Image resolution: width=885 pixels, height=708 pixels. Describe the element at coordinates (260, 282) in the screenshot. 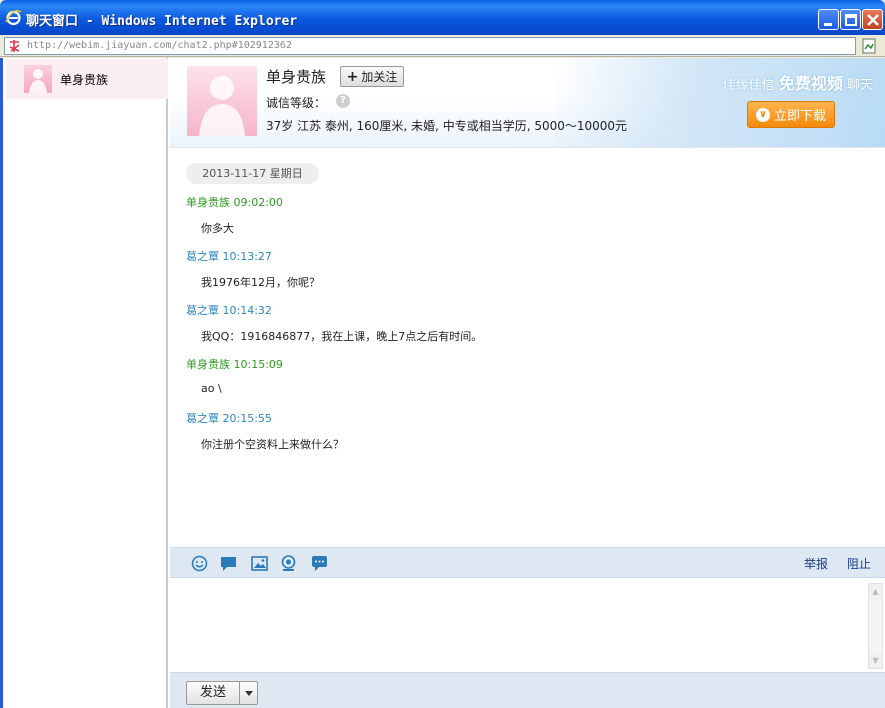

I see `message-text: 我1976年12月，你呢？` at that location.